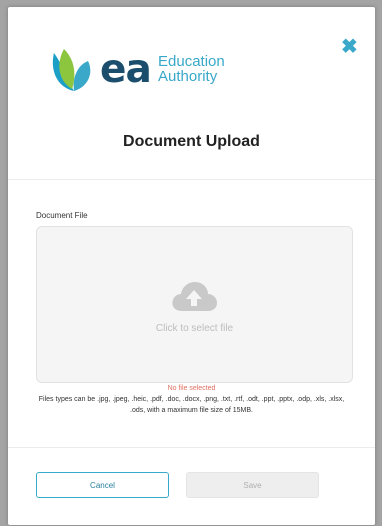  What do you see at coordinates (194, 296) in the screenshot?
I see `cloud-upload-icon` at bounding box center [194, 296].